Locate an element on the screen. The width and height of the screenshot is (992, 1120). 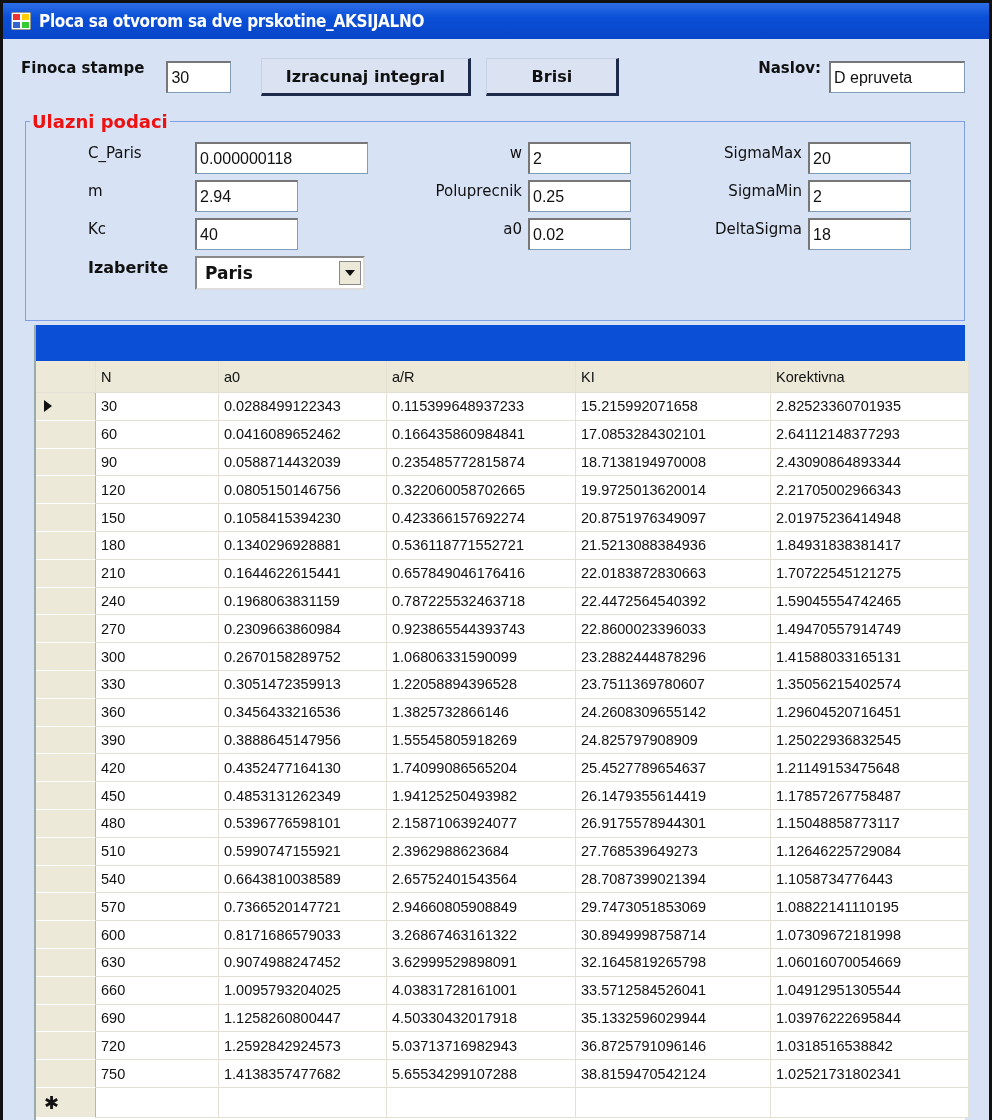
column-header: a/R is located at coordinates (481, 377).